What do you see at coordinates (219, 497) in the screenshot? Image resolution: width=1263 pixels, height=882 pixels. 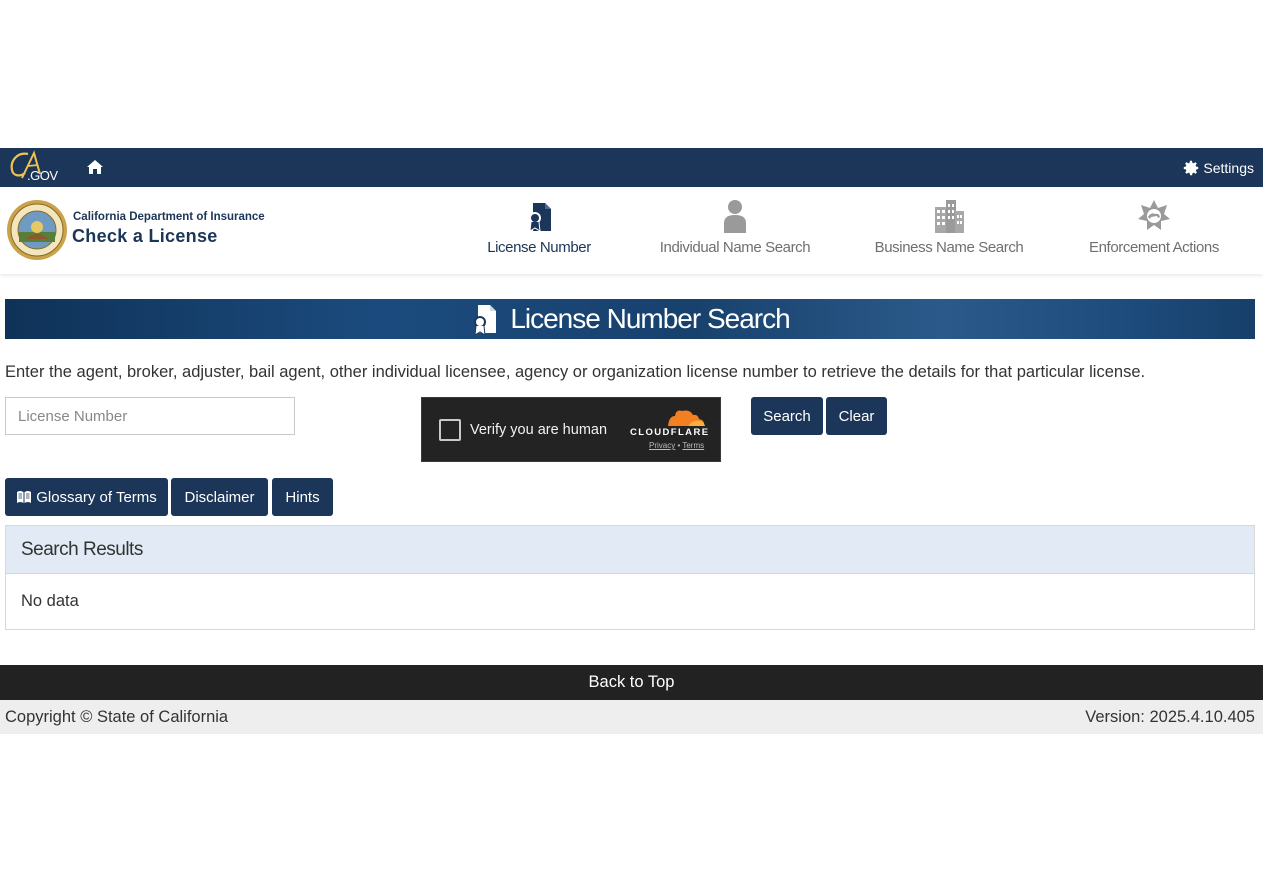 I see `disclaimer-button: Disclaimer` at bounding box center [219, 497].